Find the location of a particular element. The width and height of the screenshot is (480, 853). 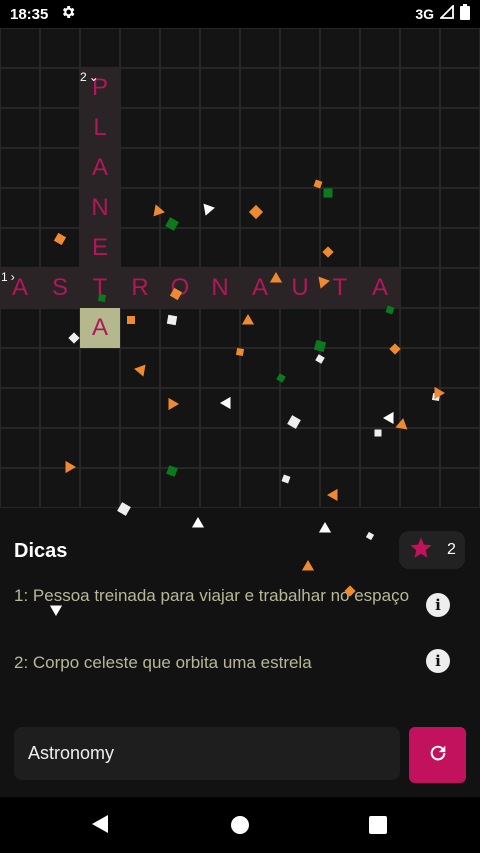

score-badge: 2 is located at coordinates (432, 550).